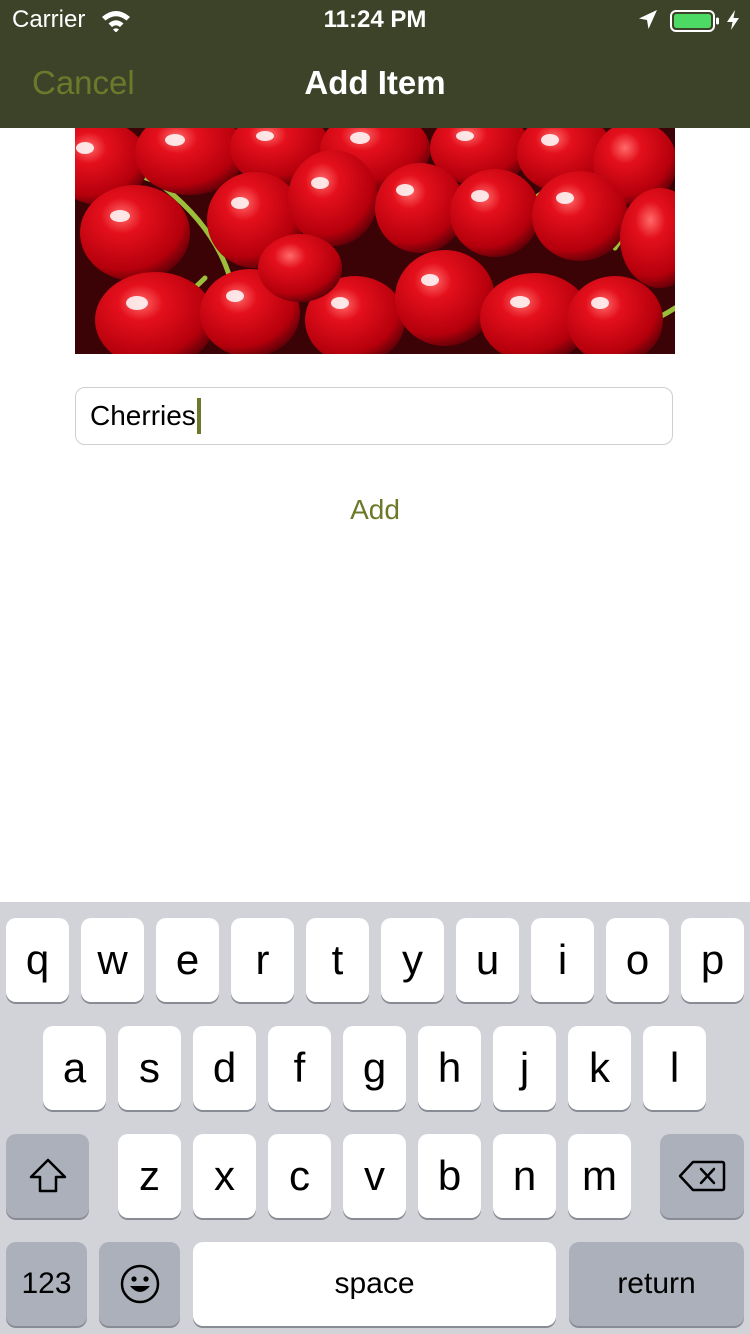 The image size is (750, 1334). Describe the element at coordinates (375, 510) in the screenshot. I see `add-button: Add` at that location.